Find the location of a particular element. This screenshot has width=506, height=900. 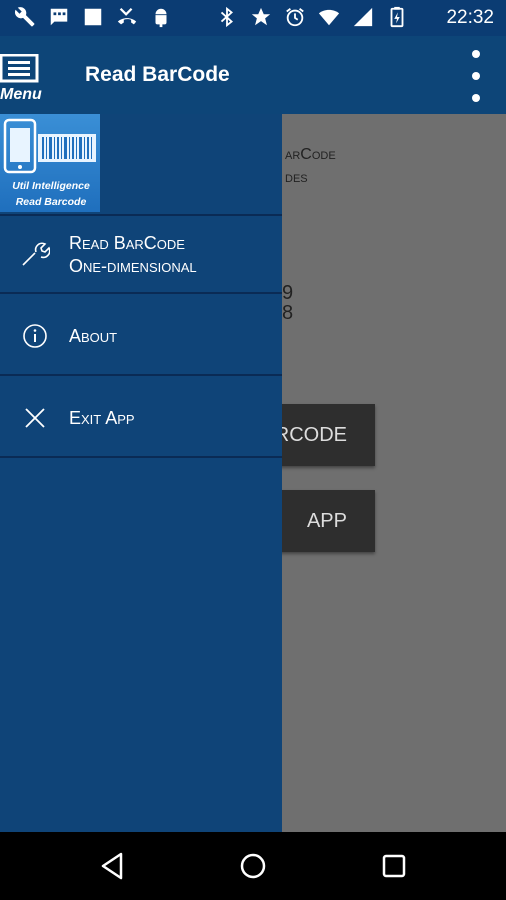

alarm-icon is located at coordinates (295, 17).